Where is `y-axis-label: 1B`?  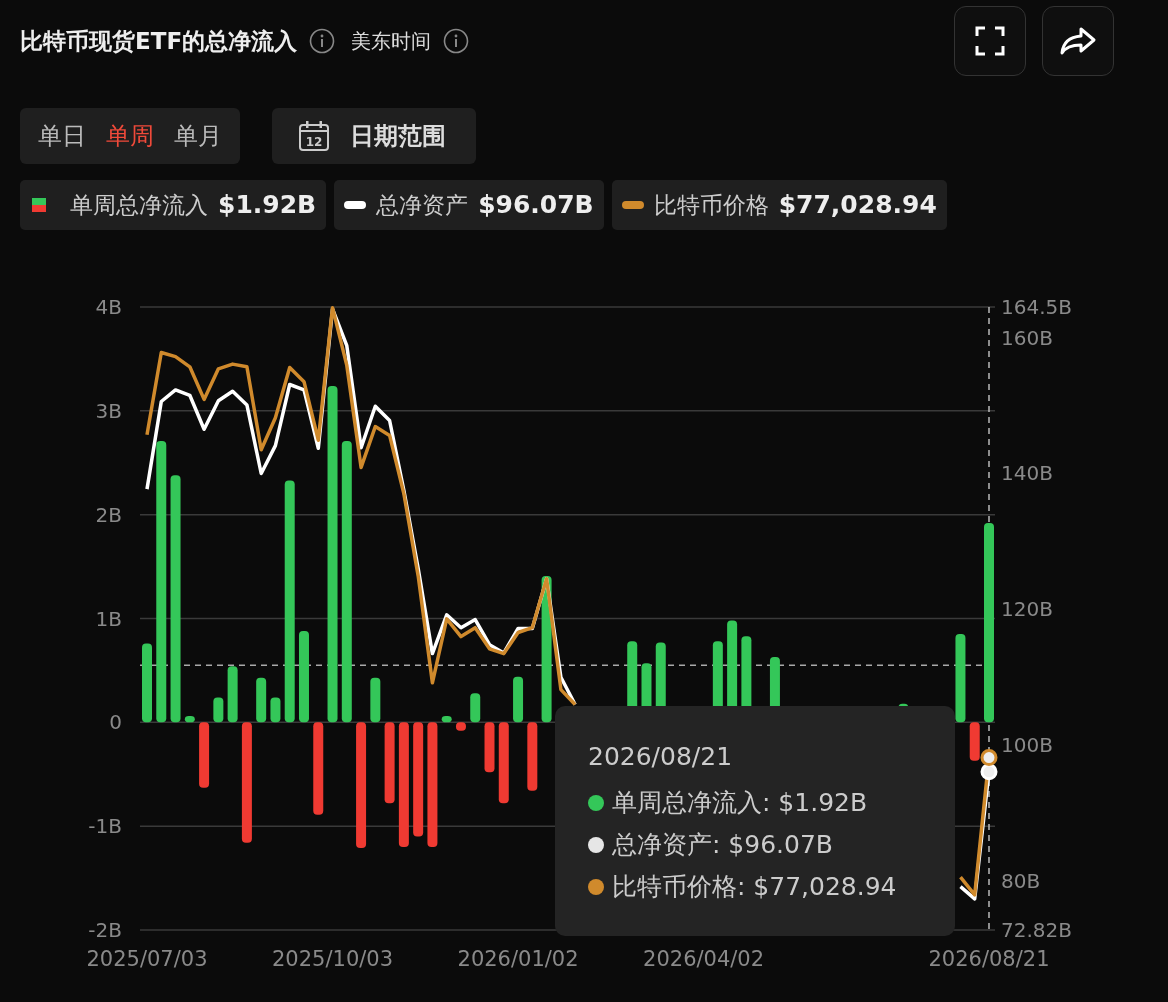
y-axis-label: 1B is located at coordinates (108, 618).